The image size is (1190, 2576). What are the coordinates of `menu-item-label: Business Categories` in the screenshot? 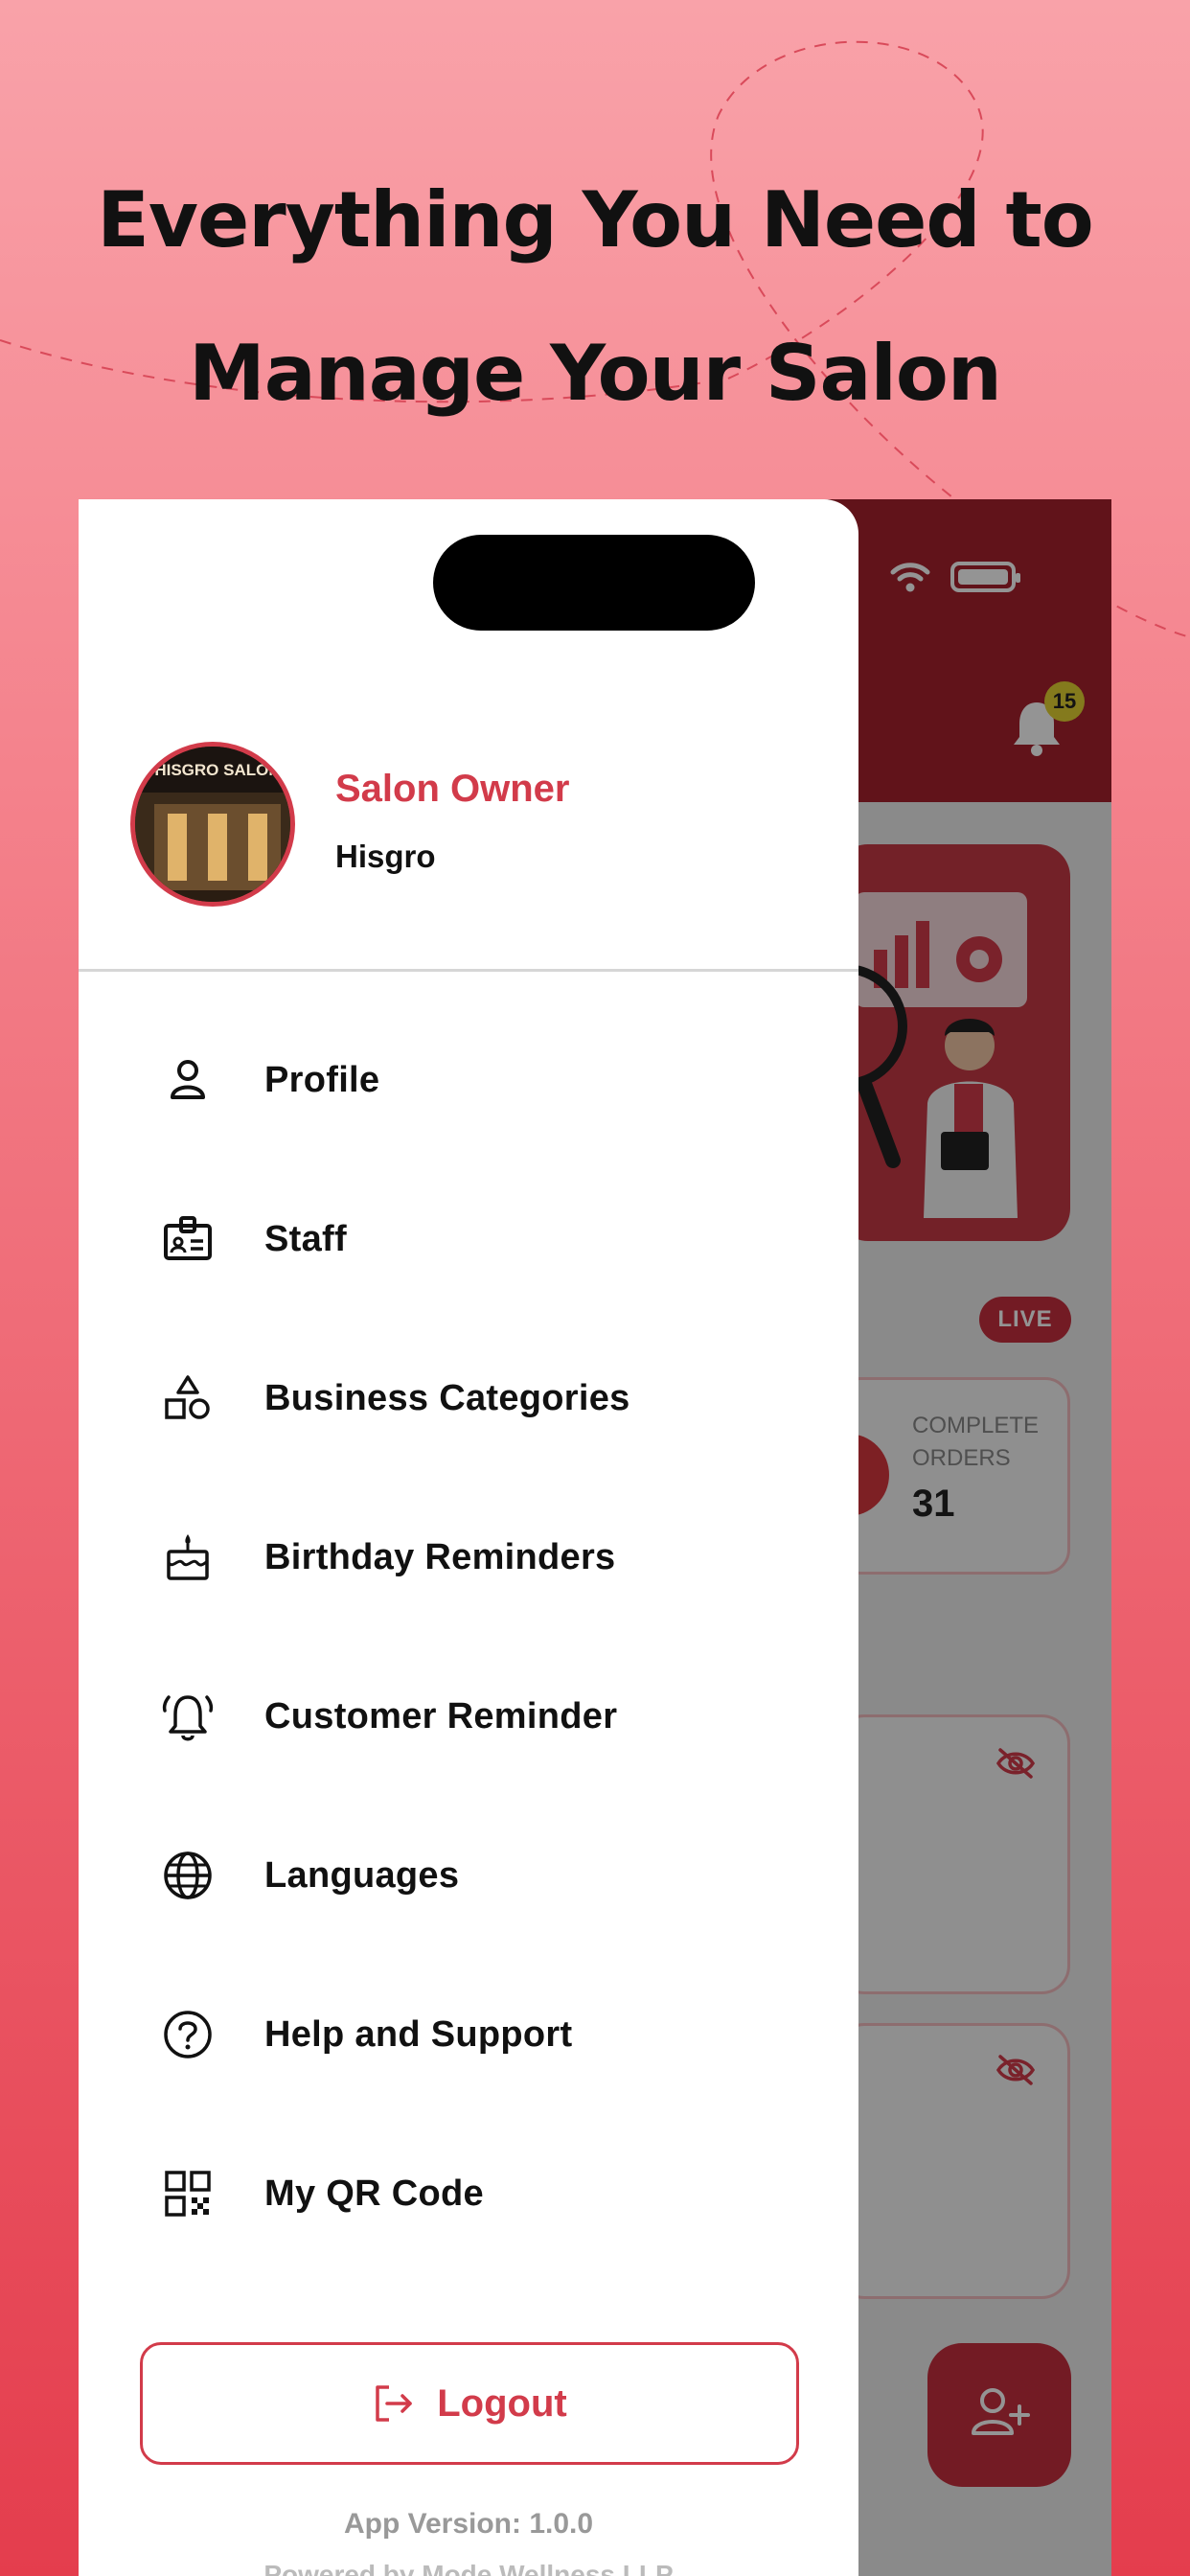 It's located at (447, 1397).